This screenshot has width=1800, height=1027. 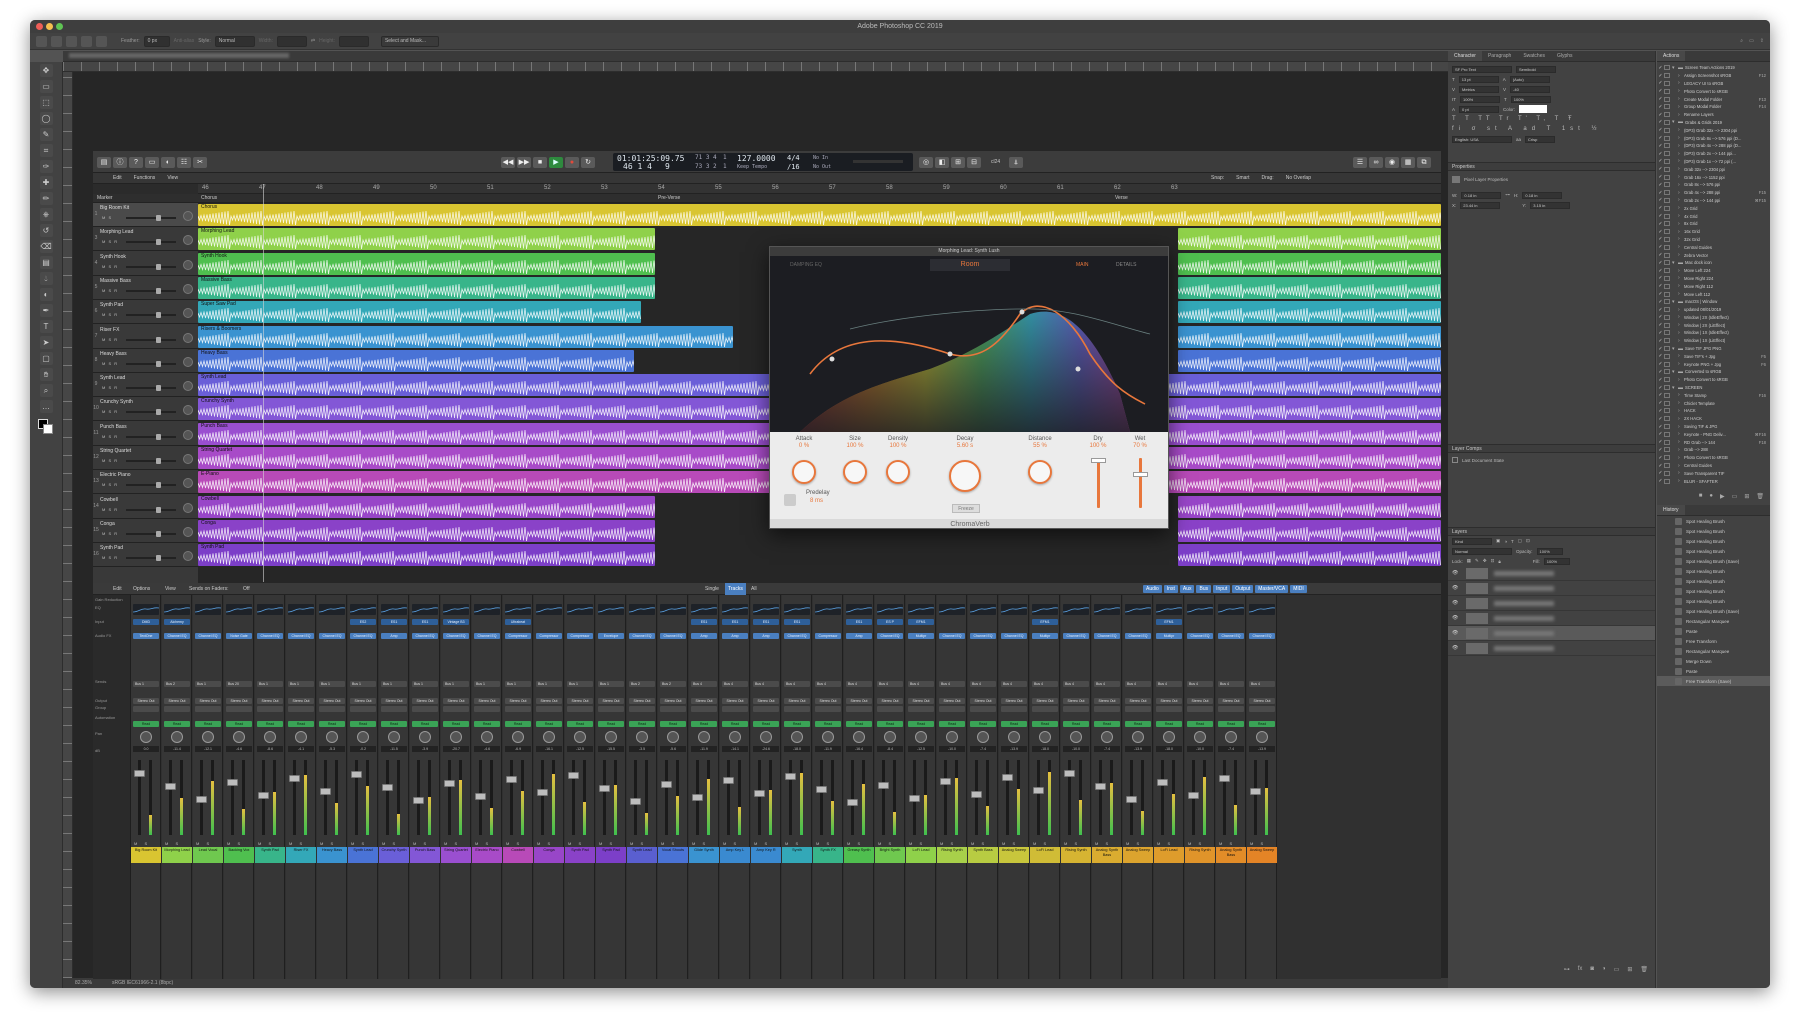 What do you see at coordinates (1530, 99) in the screenshot?
I see `horizontal-scale-field: 100%` at bounding box center [1530, 99].